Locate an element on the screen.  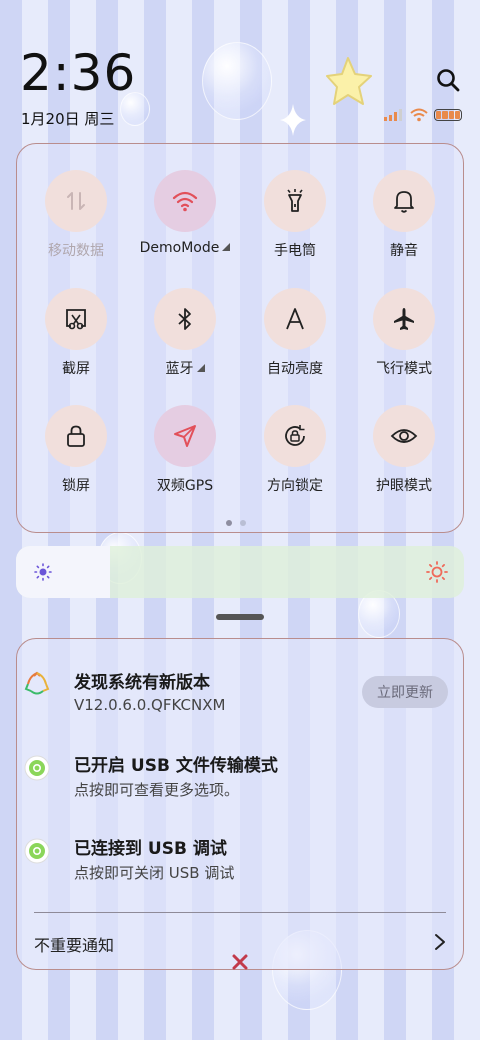
brightness-high-icon is located at coordinates (437, 572).